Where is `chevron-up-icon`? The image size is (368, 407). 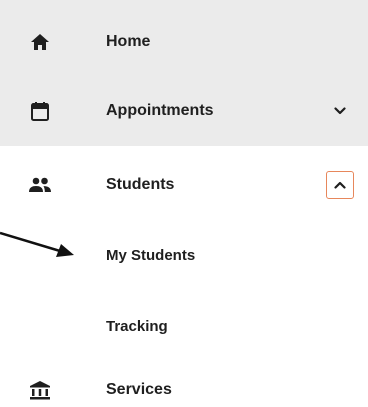 chevron-up-icon is located at coordinates (340, 185).